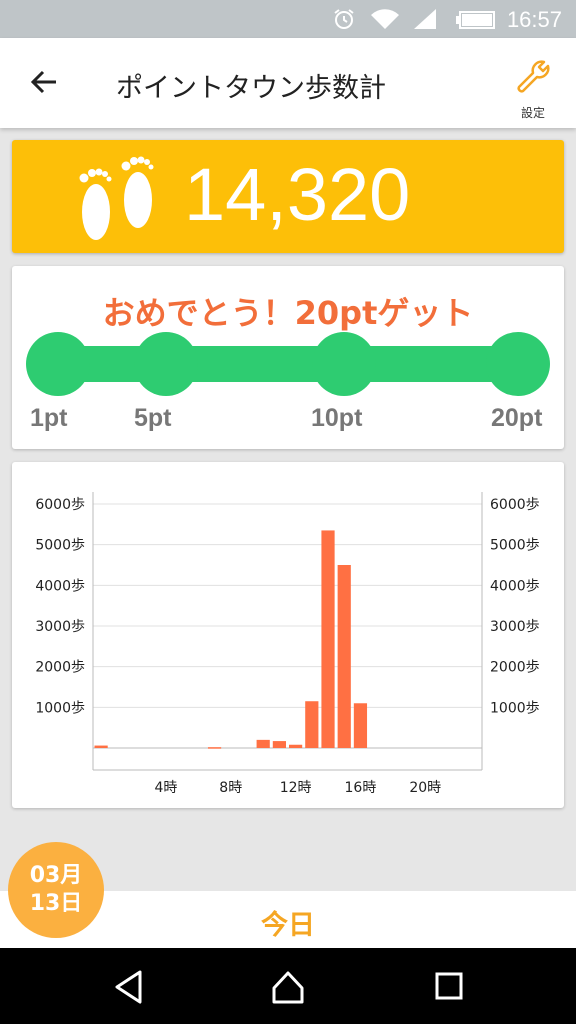 Image resolution: width=576 pixels, height=1024 pixels. Describe the element at coordinates (60, 668) in the screenshot. I see `y-tick-label-left: 2000歩` at that location.